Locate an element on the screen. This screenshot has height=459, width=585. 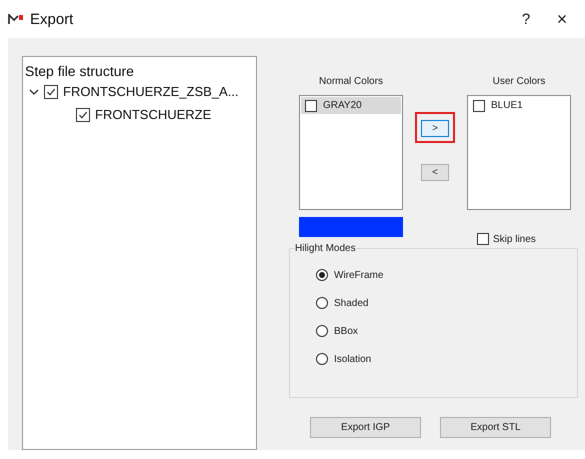
list-item: GRAY20 is located at coordinates (351, 105).